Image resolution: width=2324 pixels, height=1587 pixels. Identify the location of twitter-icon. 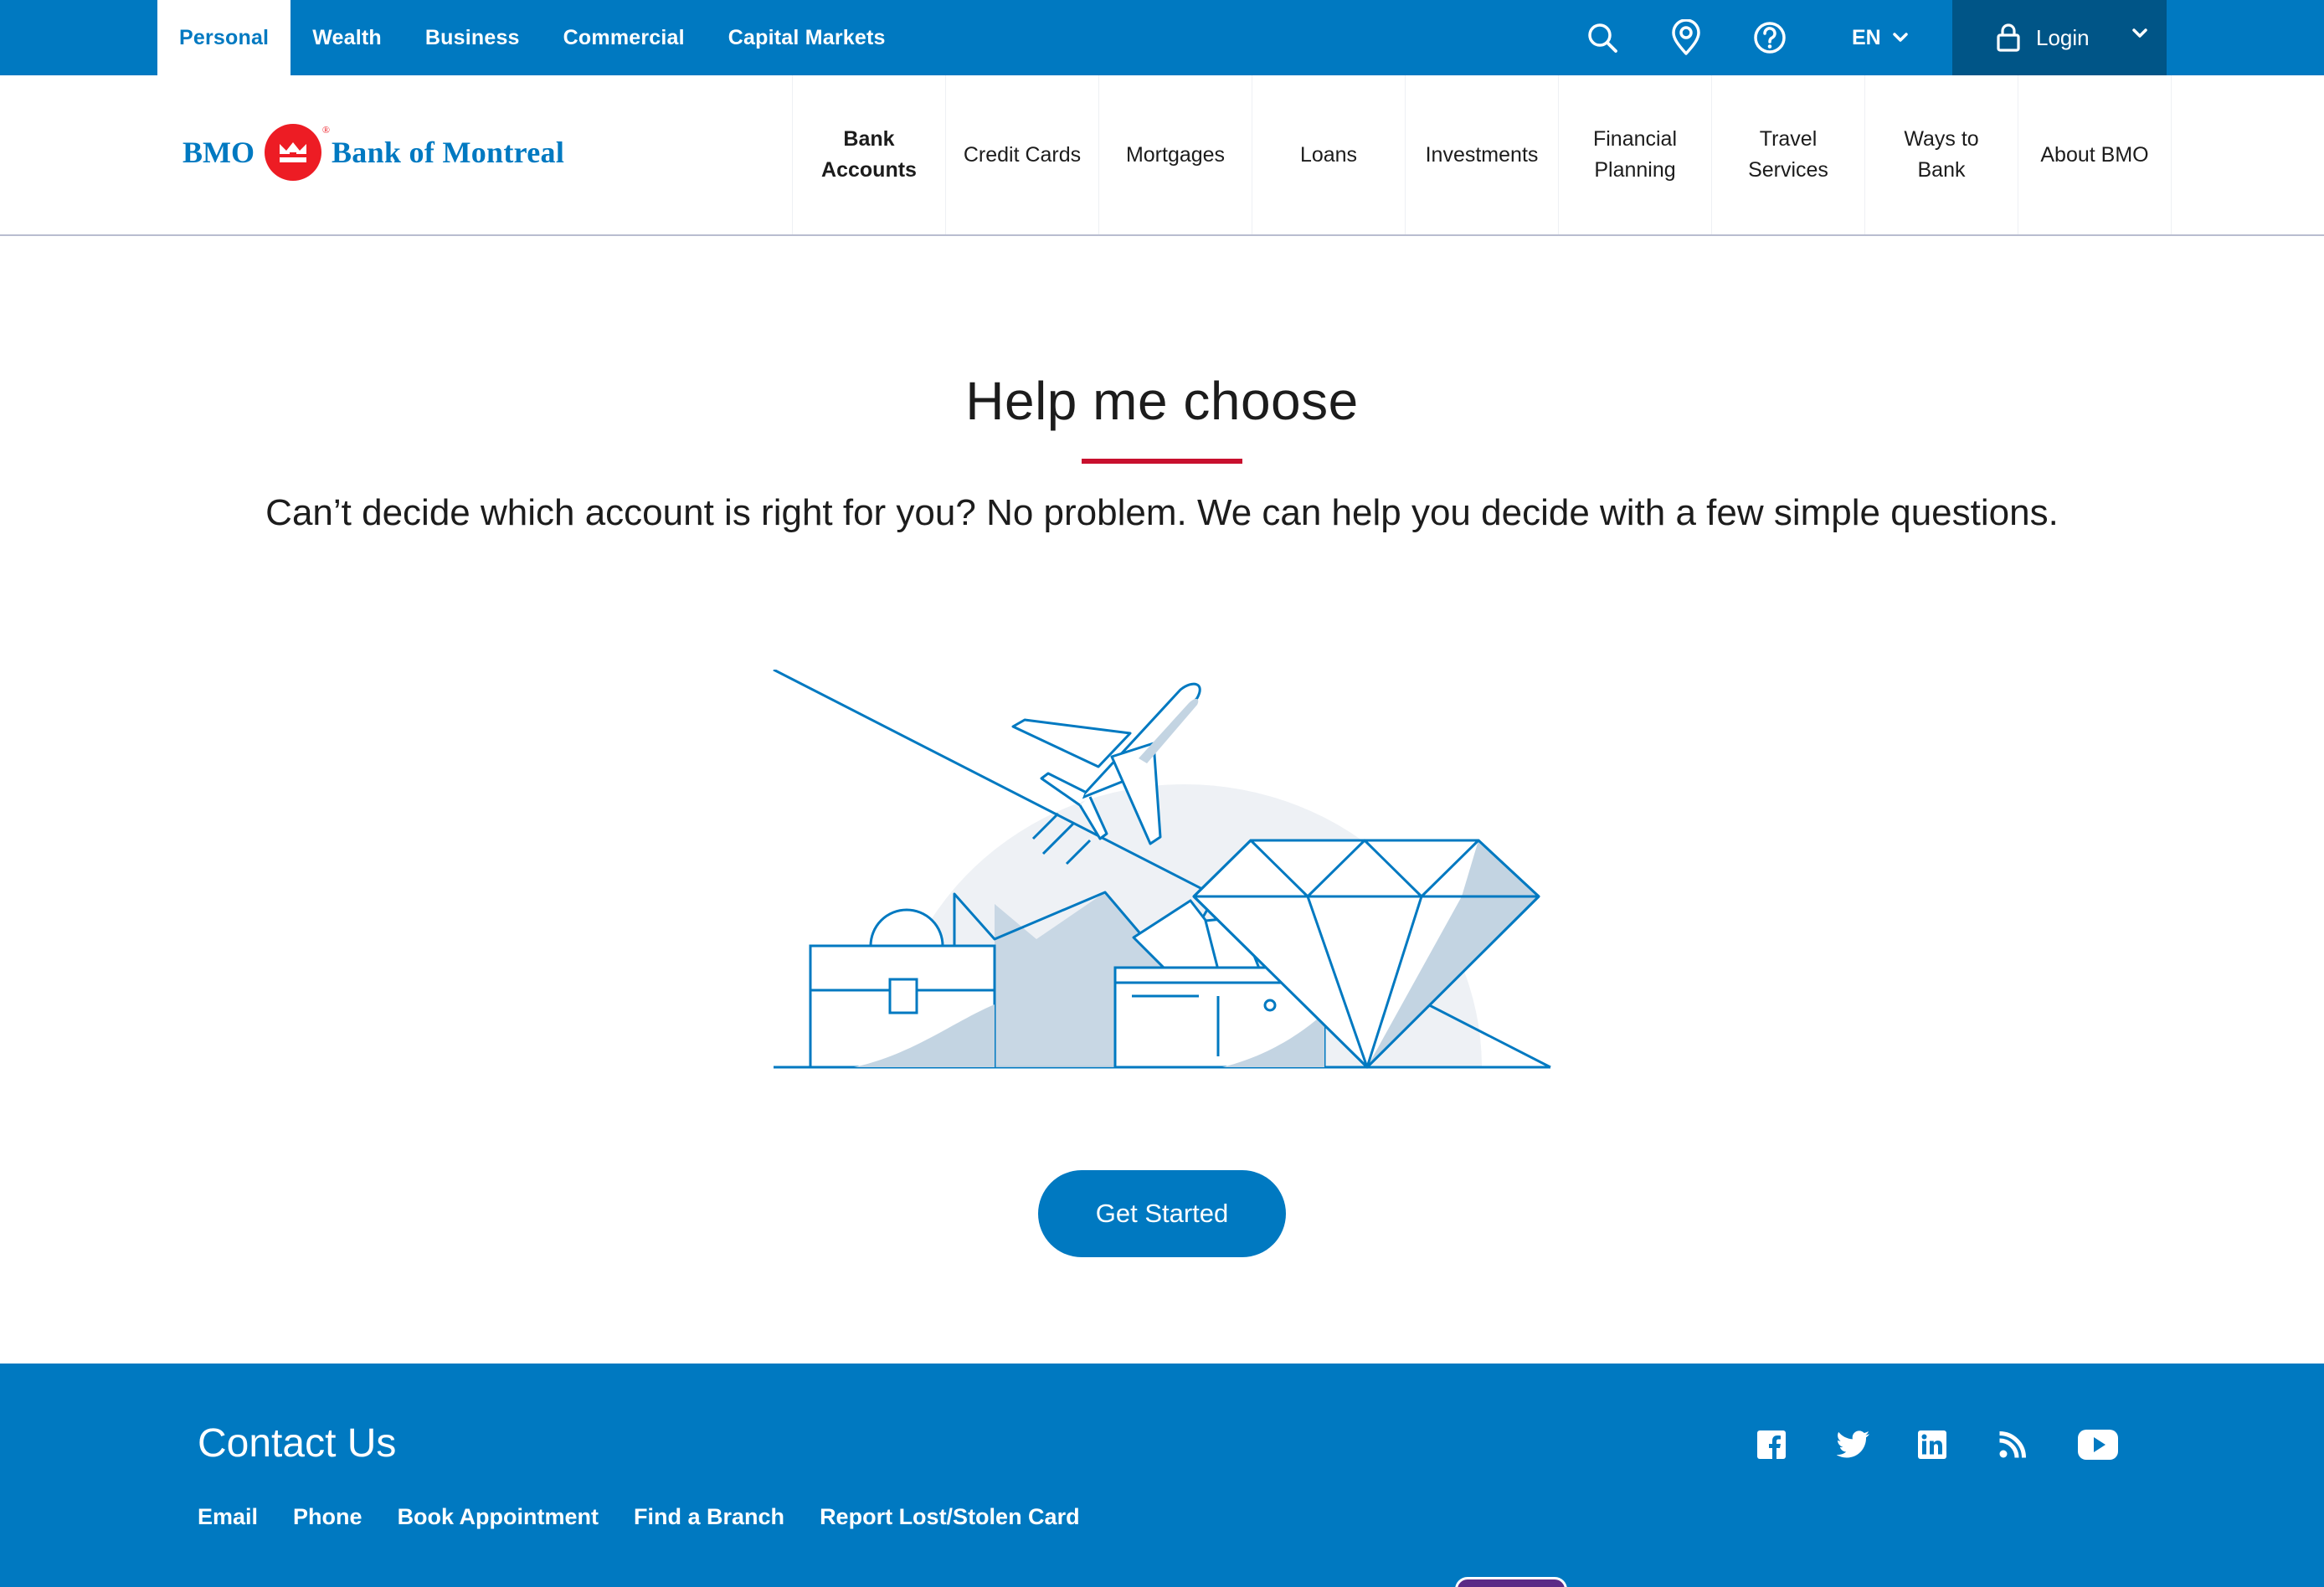
(1853, 1444).